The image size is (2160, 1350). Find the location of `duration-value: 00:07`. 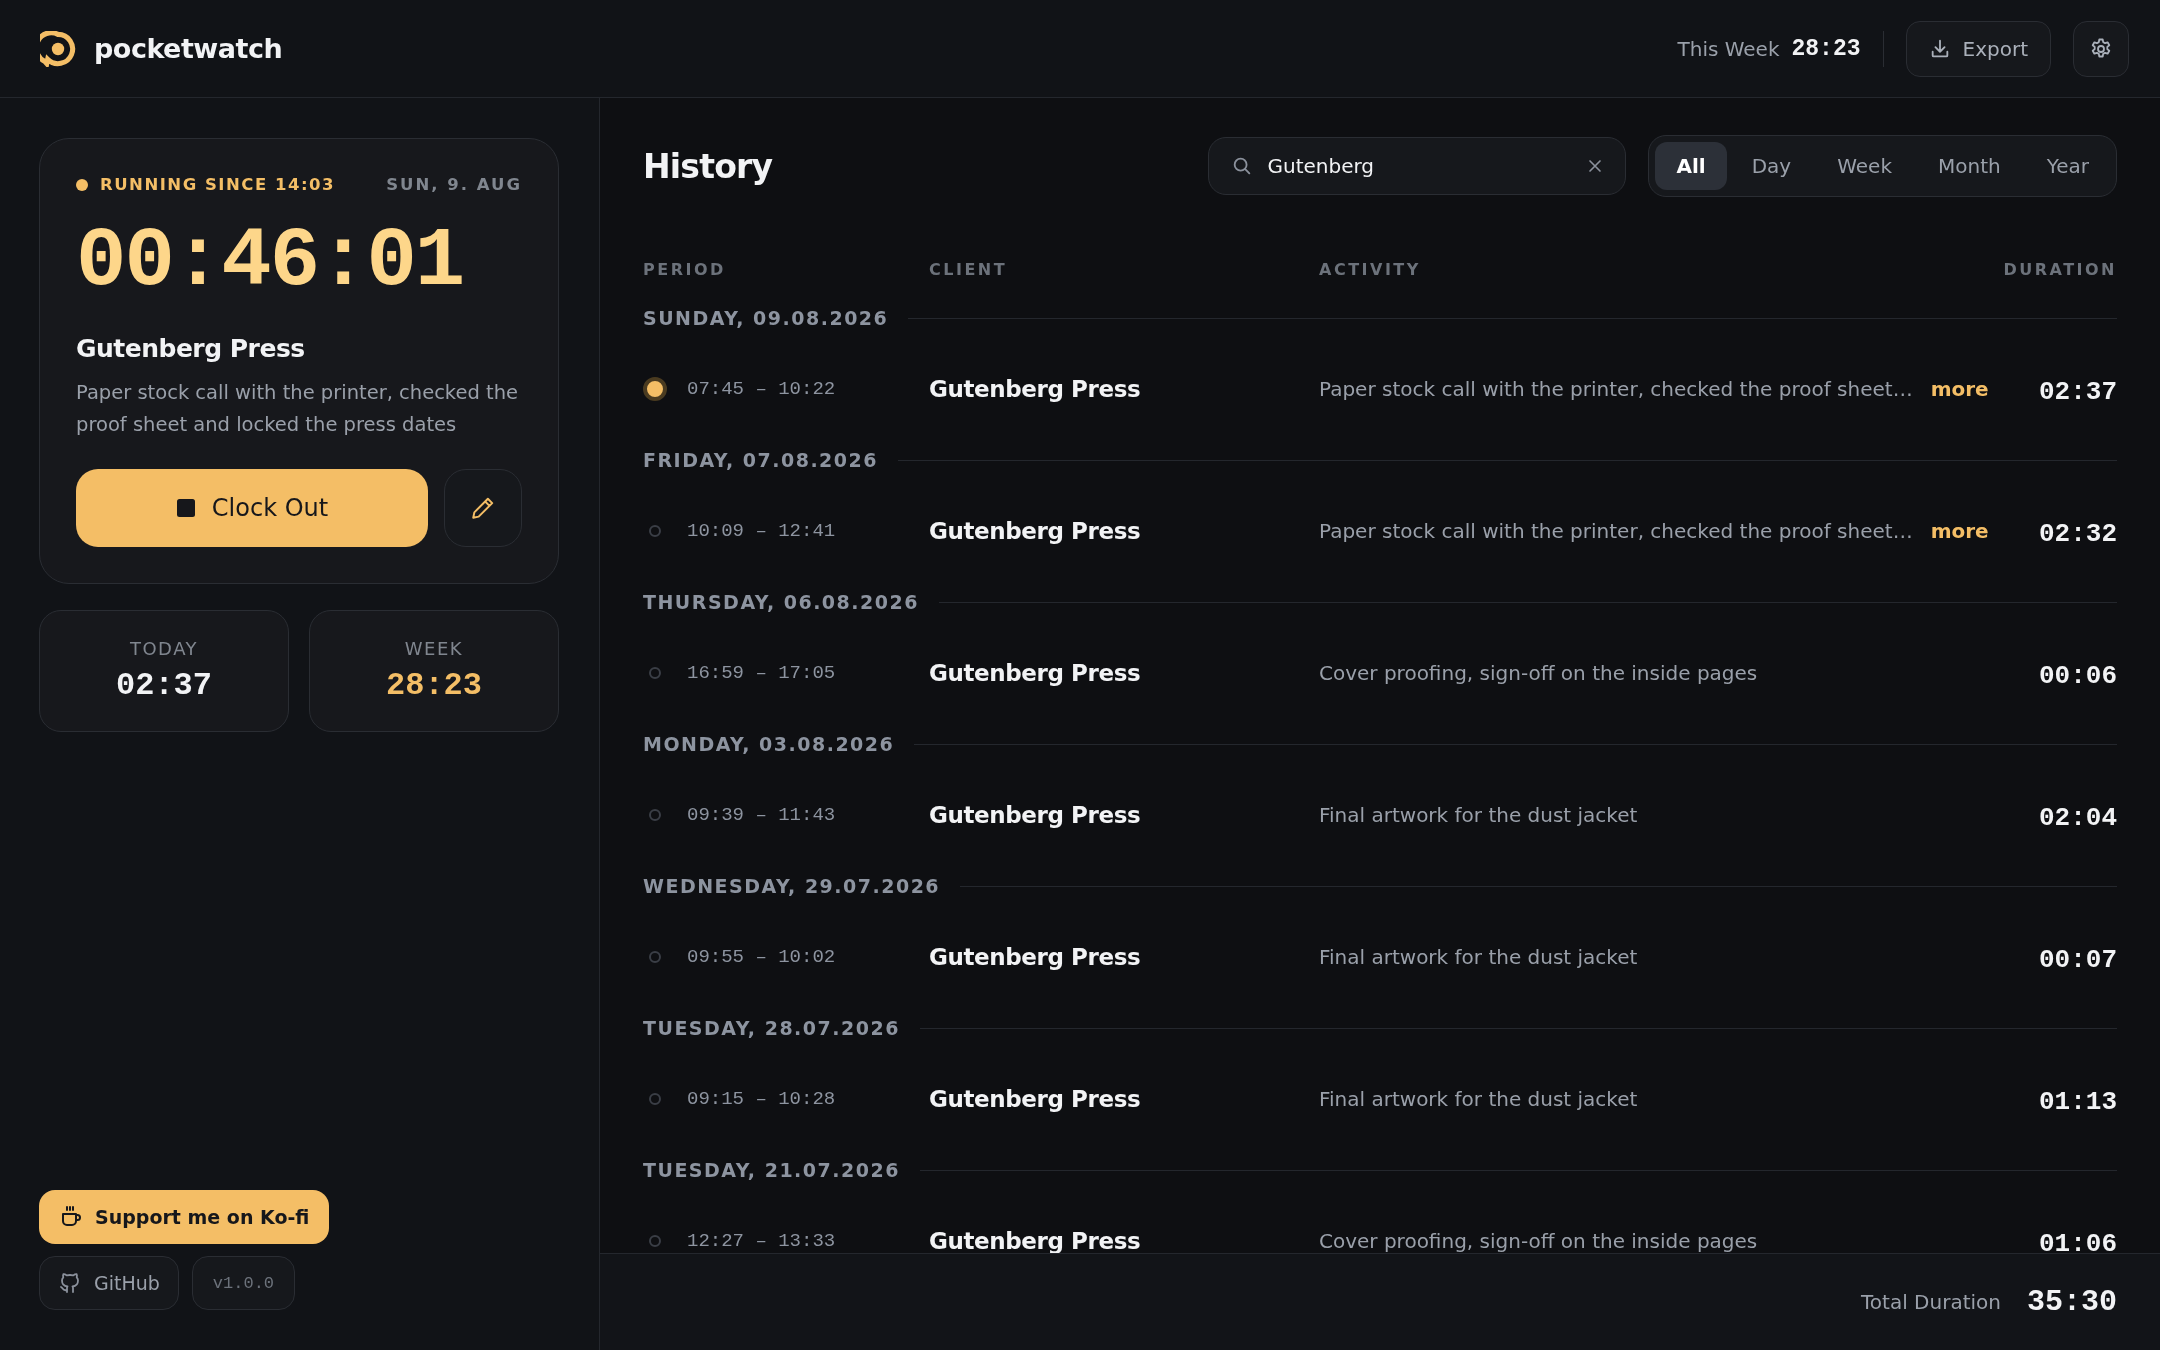

duration-value: 00:07 is located at coordinates (2078, 959).